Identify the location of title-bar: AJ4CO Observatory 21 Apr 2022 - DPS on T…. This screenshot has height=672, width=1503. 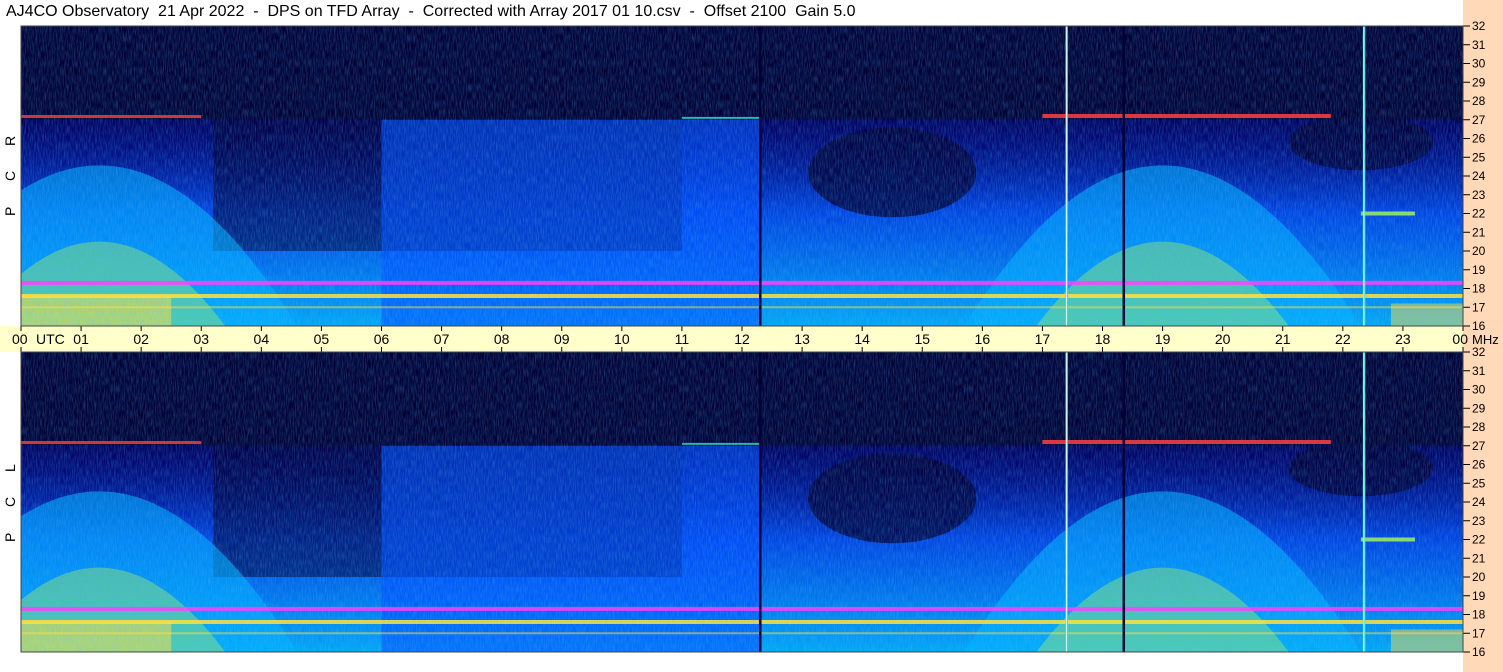
(731, 13).